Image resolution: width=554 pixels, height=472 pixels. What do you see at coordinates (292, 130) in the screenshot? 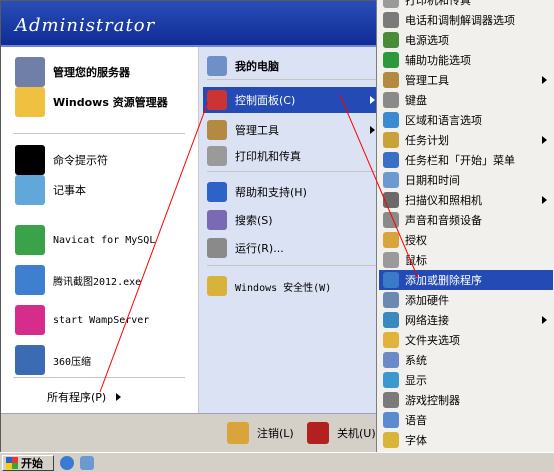
I see `system-link: 管理工具` at bounding box center [292, 130].